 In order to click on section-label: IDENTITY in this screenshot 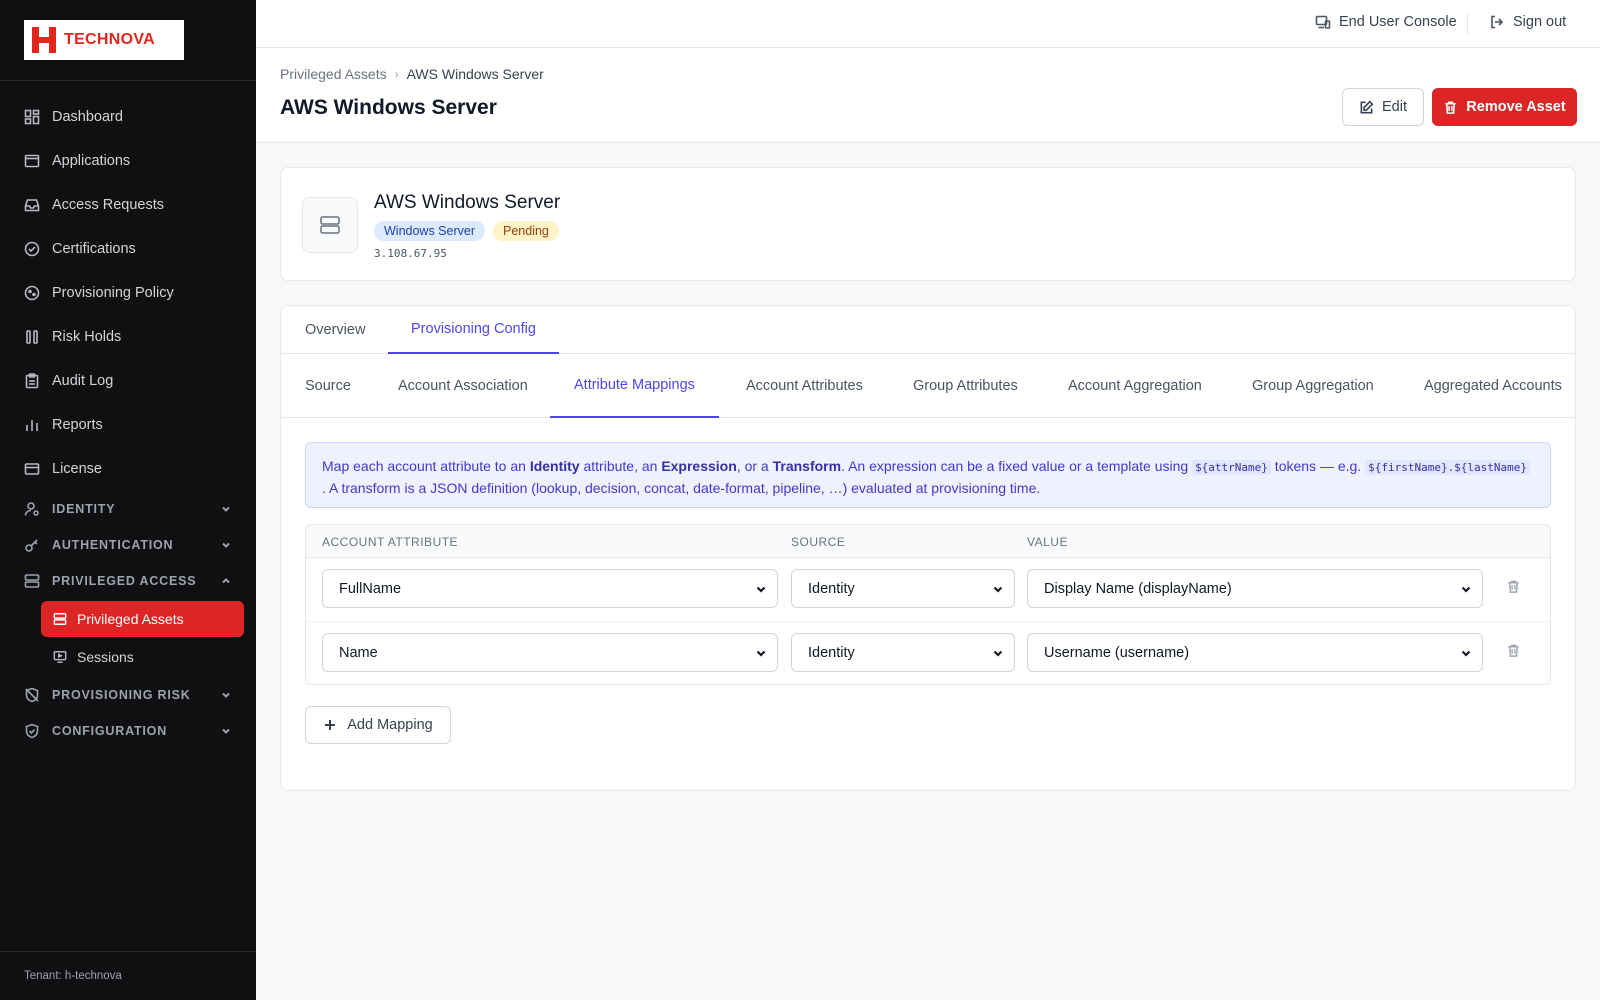, I will do `click(84, 509)`.